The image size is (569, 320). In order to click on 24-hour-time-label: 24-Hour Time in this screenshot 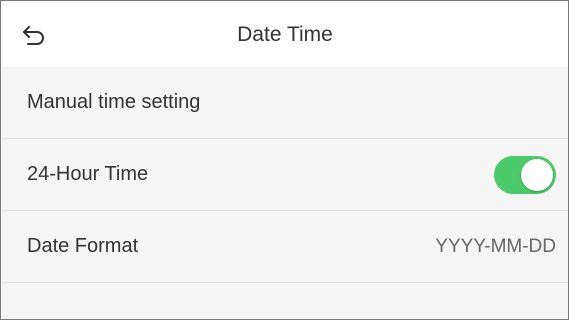, I will do `click(88, 174)`.